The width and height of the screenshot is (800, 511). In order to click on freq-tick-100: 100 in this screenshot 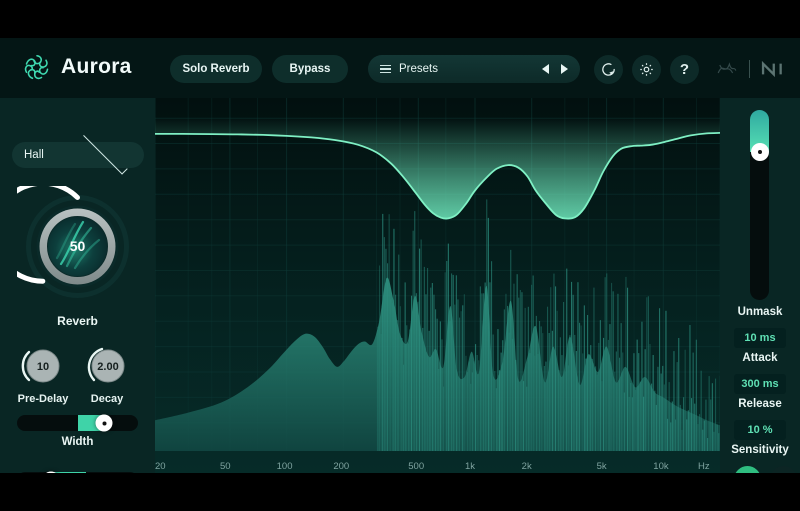, I will do `click(284, 466)`.